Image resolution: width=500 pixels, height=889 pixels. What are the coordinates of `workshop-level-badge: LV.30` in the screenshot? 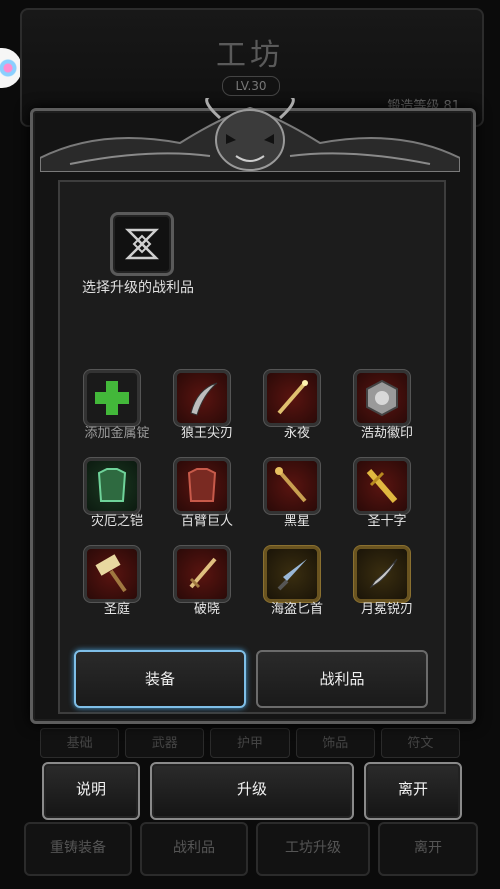 It's located at (251, 86).